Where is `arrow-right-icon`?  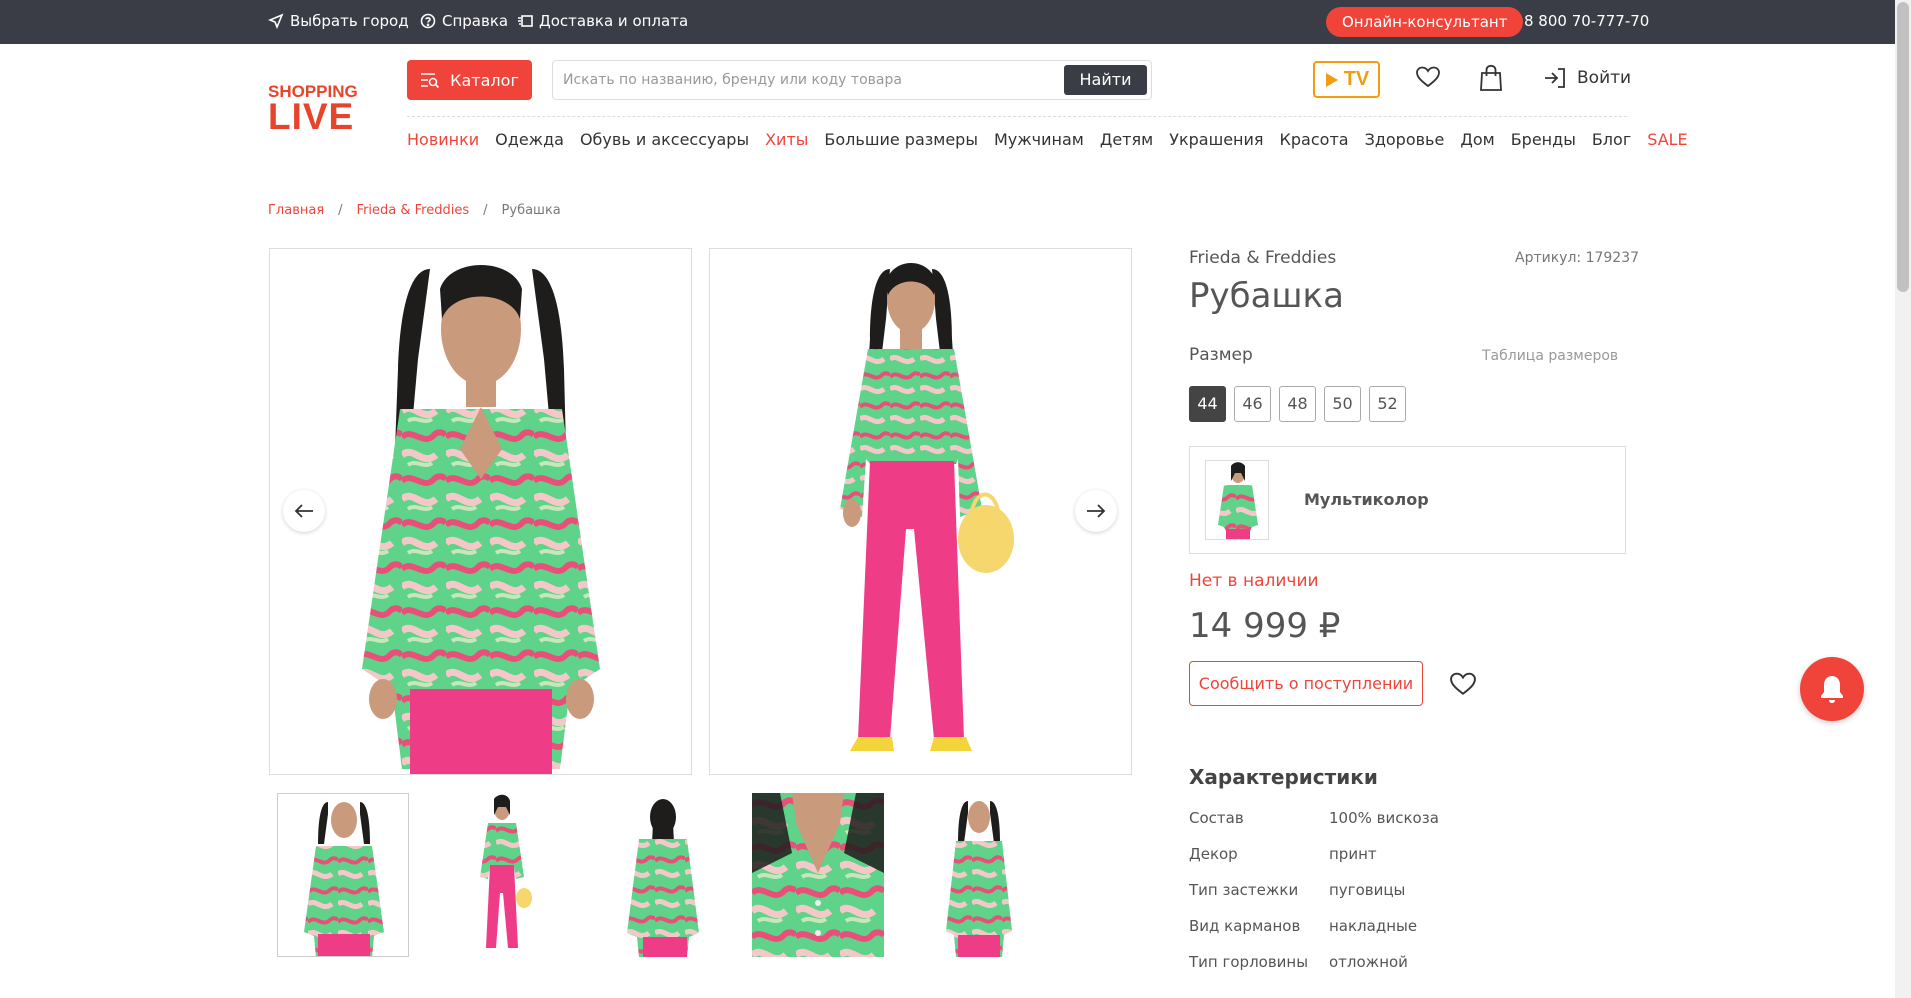 arrow-right-icon is located at coordinates (1096, 511).